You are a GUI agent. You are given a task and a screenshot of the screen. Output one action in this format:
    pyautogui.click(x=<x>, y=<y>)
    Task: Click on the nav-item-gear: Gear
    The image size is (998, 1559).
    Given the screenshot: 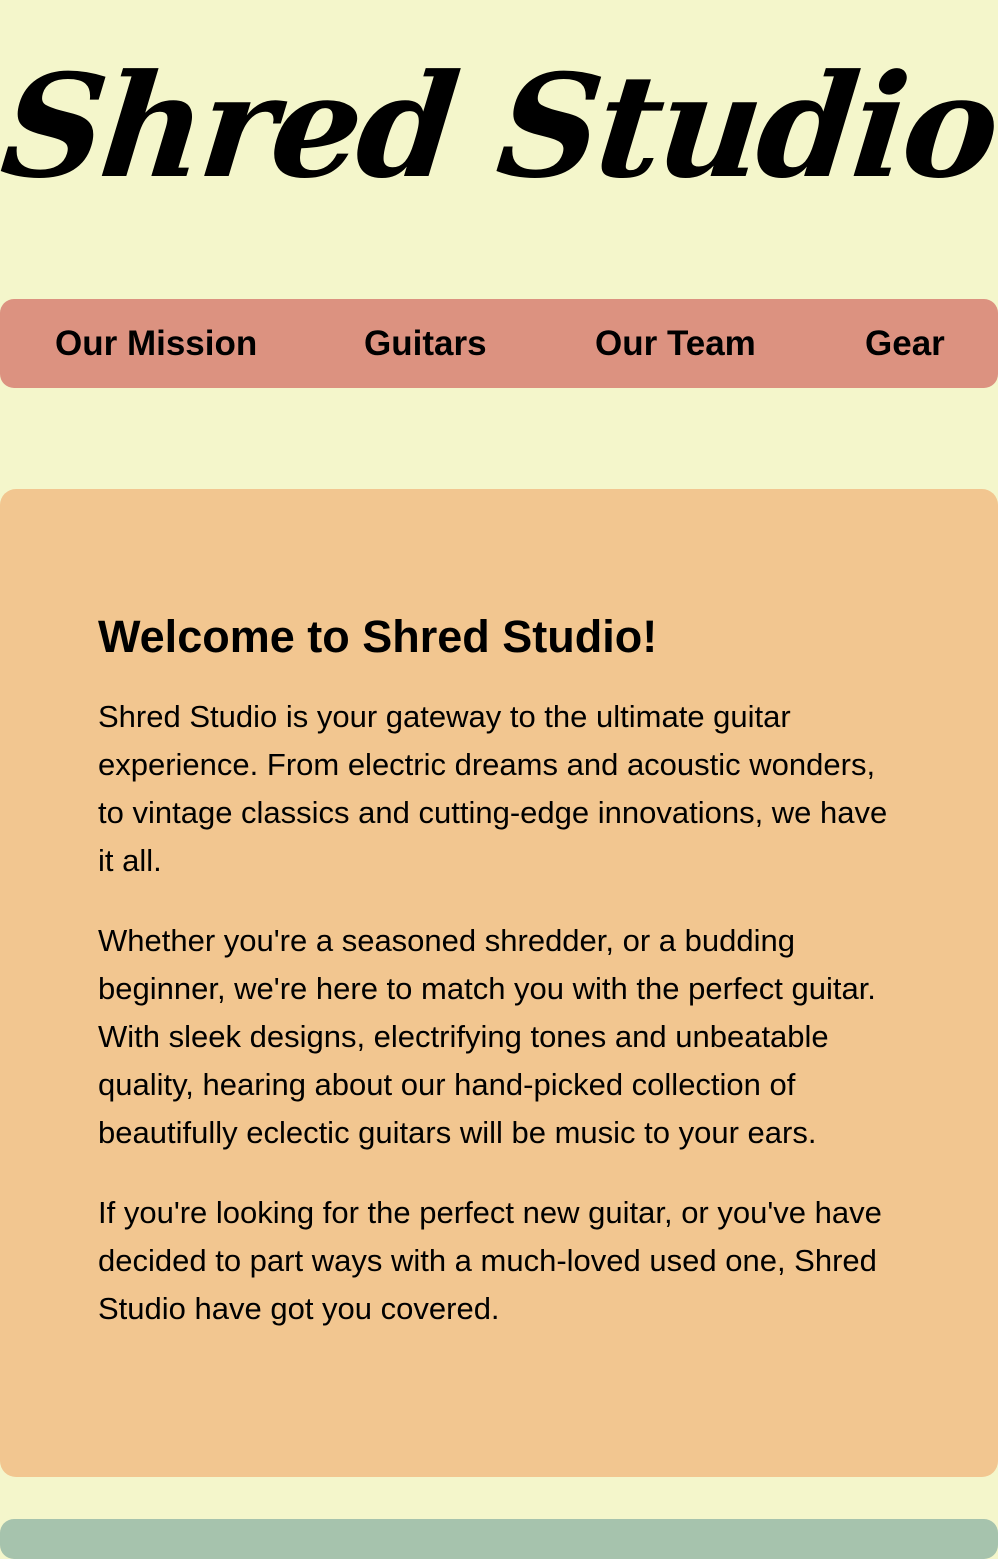 What is the action you would take?
    pyautogui.click(x=905, y=343)
    